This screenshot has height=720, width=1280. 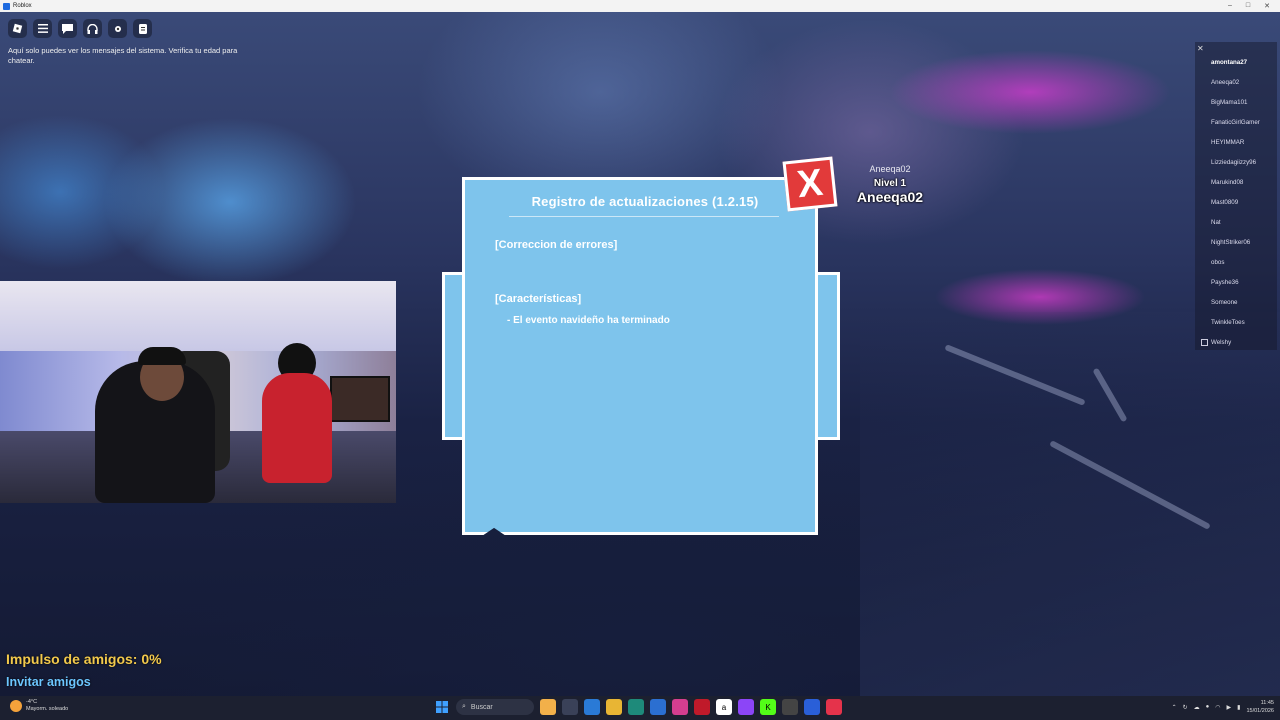 I want to click on clock-date: 15/01/2026, so click(x=1260, y=711).